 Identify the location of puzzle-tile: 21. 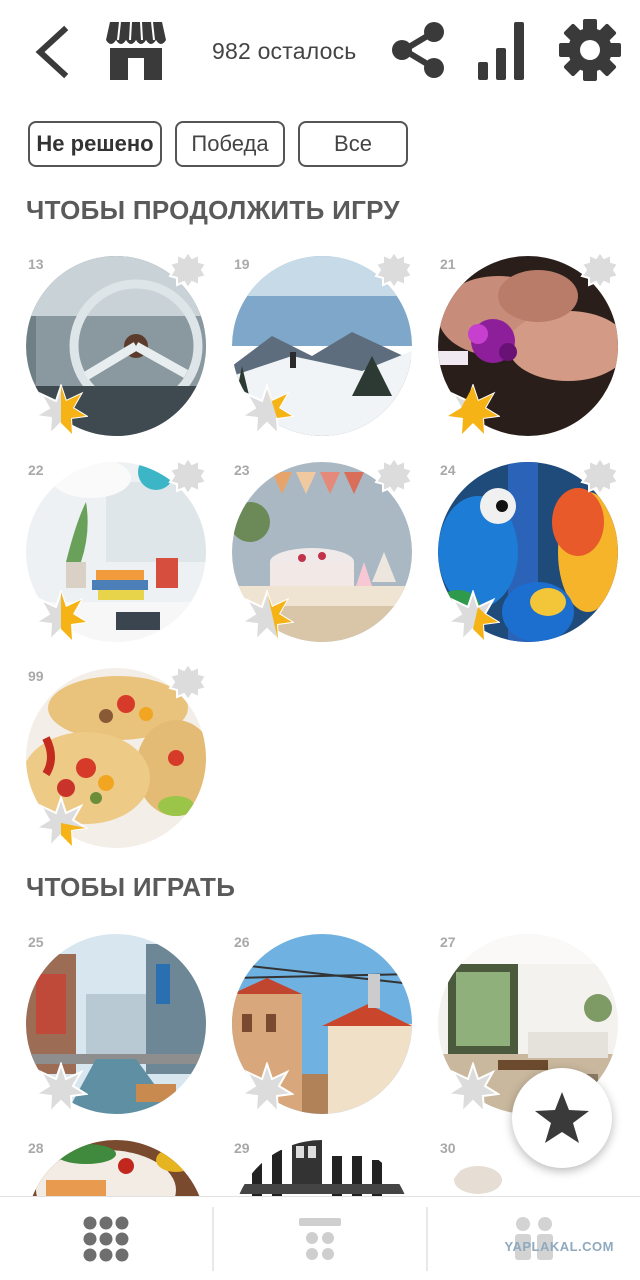
(533, 348).